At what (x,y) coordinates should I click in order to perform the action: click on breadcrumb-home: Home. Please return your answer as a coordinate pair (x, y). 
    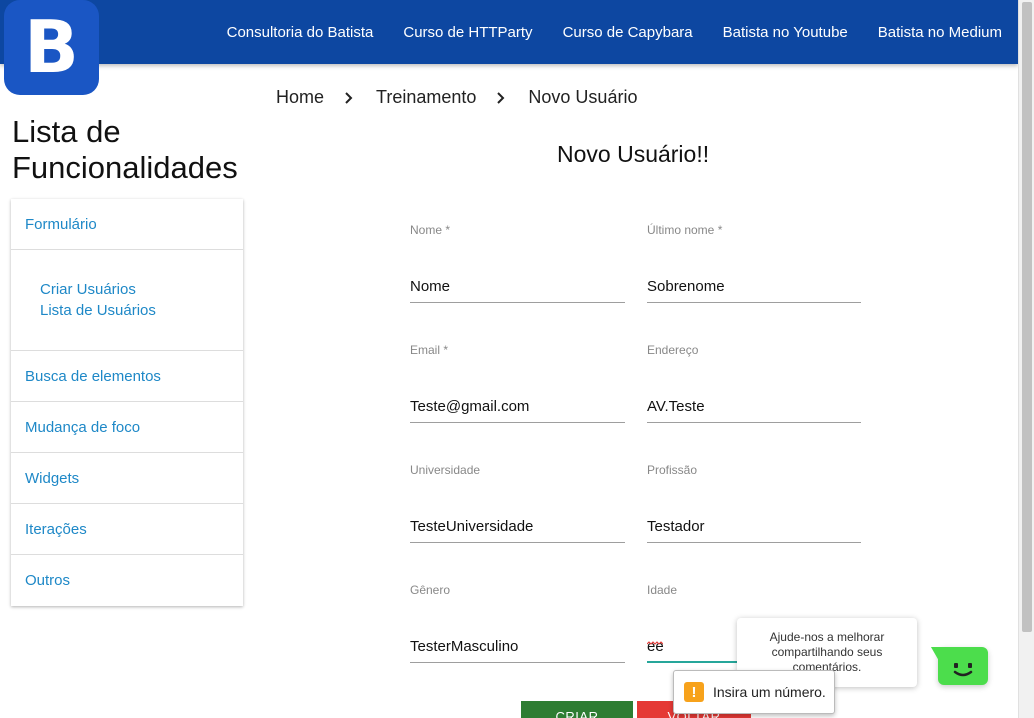
    Looking at the image, I should click on (300, 97).